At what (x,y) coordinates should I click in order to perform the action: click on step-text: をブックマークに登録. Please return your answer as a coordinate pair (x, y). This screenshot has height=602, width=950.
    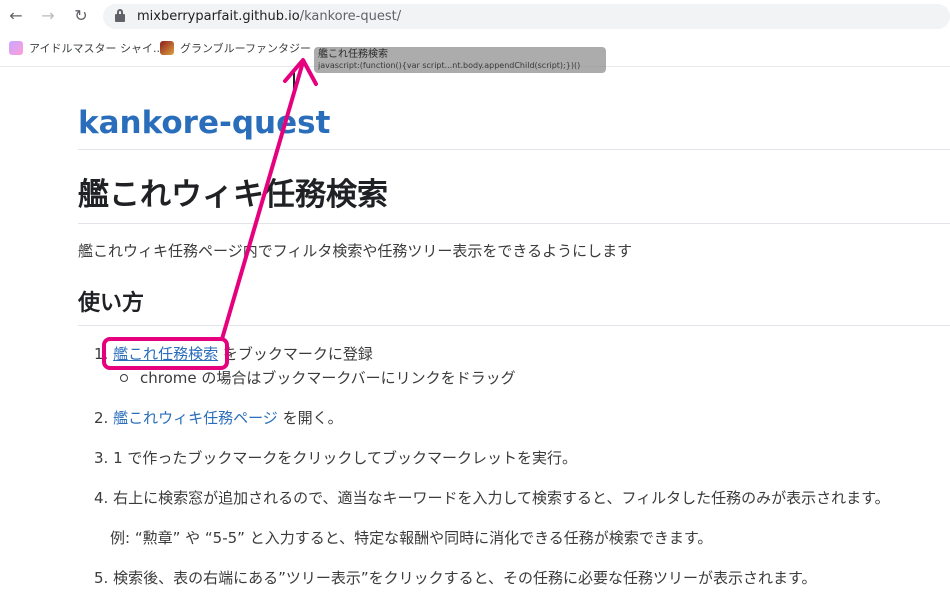
    Looking at the image, I should click on (295, 354).